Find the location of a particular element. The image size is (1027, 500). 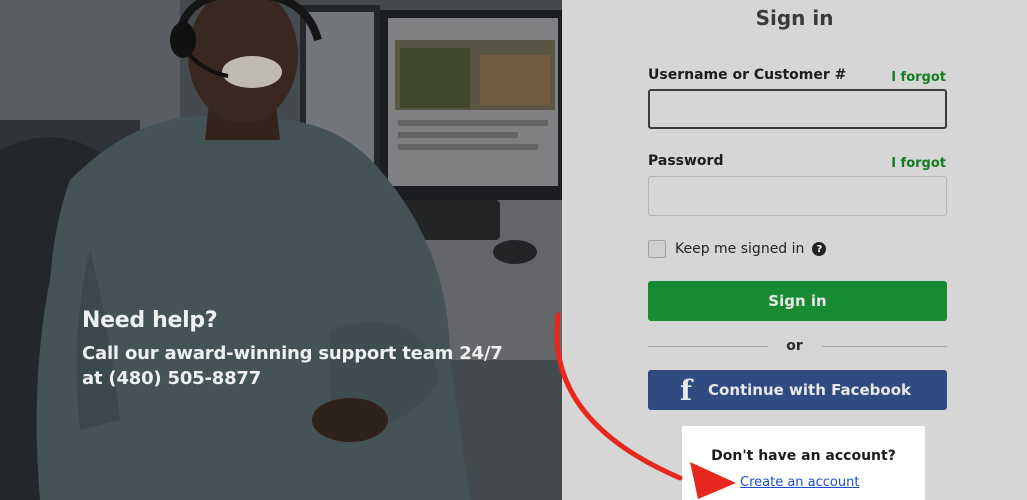

help-text-line: Call our award-winning support team 24/7 is located at coordinates (292, 353).